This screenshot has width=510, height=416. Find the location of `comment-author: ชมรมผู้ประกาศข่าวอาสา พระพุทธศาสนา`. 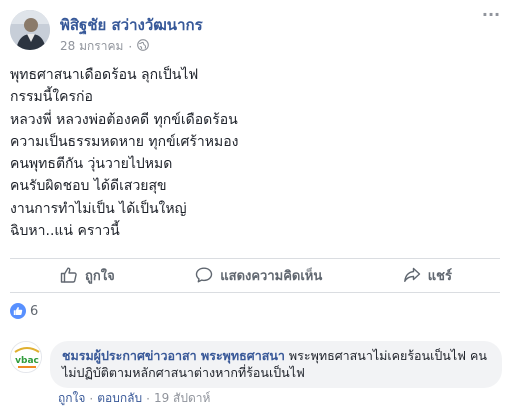

comment-author: ชมรมผู้ประกาศข่าวอาสา พระพุทธศาสนา is located at coordinates (173, 355).